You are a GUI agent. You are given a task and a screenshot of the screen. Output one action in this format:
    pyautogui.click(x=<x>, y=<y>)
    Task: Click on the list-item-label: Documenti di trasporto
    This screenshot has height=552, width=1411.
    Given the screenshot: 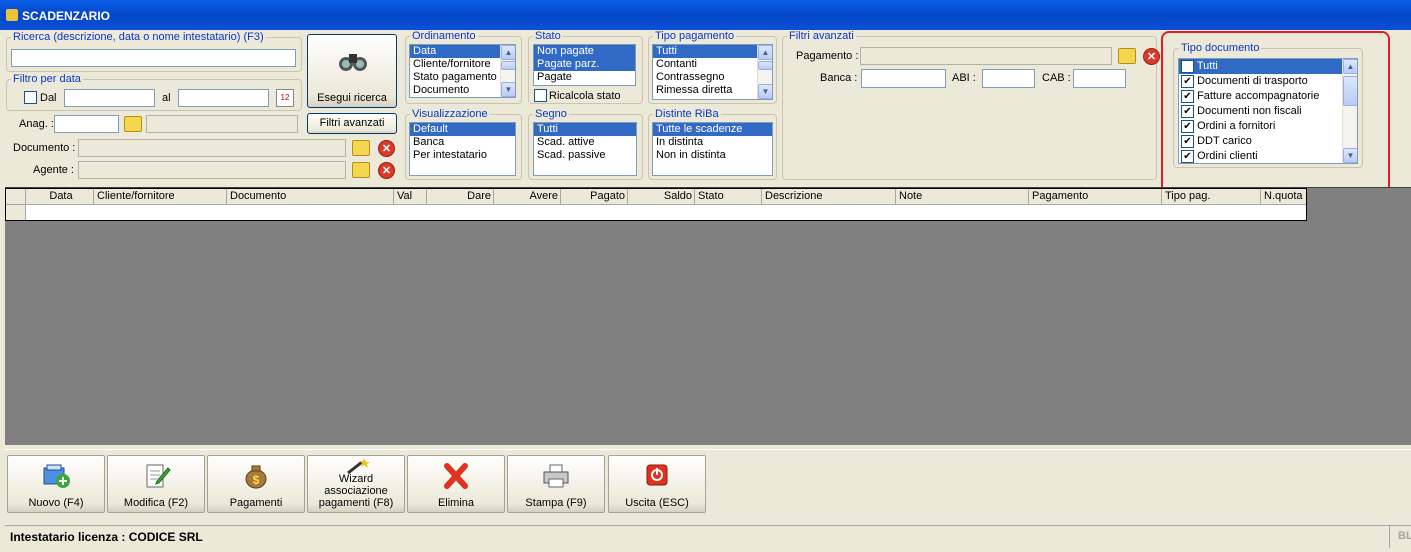 What is the action you would take?
    pyautogui.click(x=1252, y=81)
    